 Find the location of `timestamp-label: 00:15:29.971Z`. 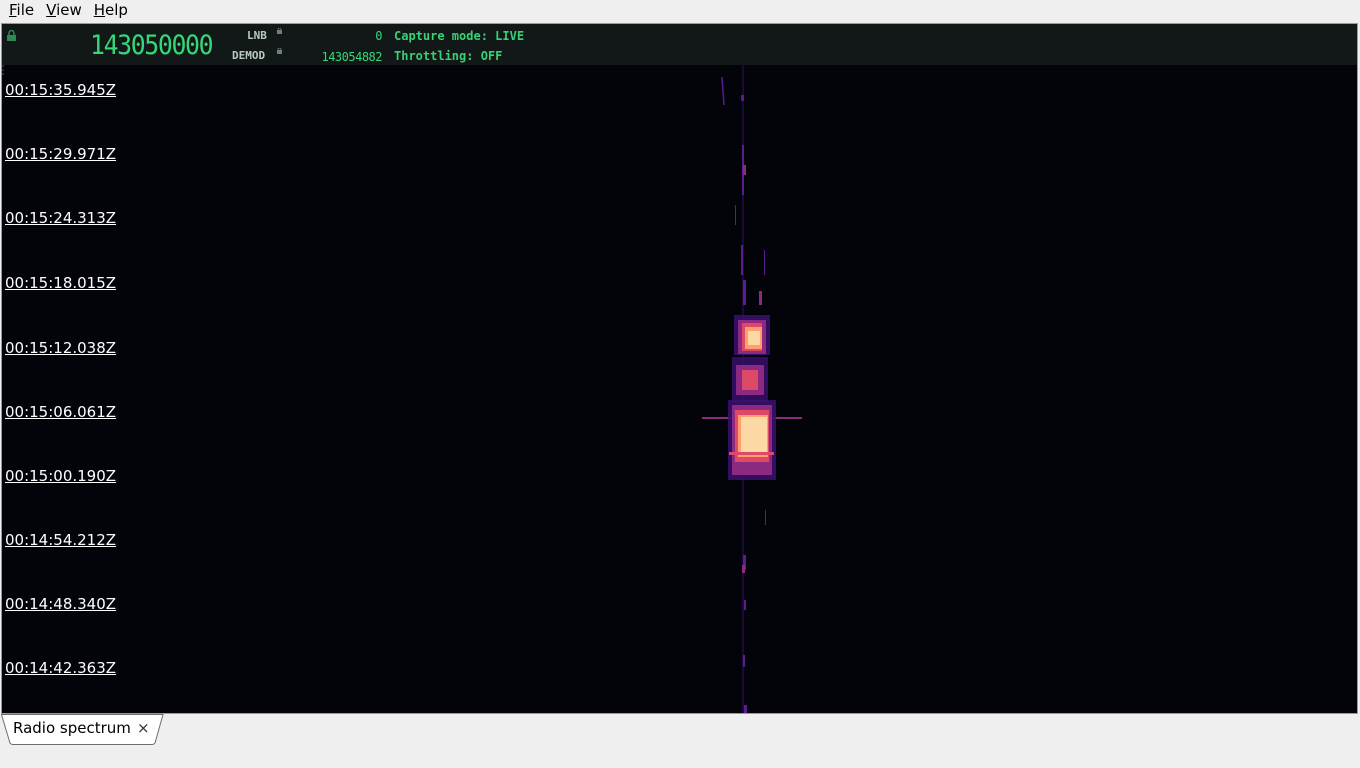

timestamp-label: 00:15:29.971Z is located at coordinates (60, 154).